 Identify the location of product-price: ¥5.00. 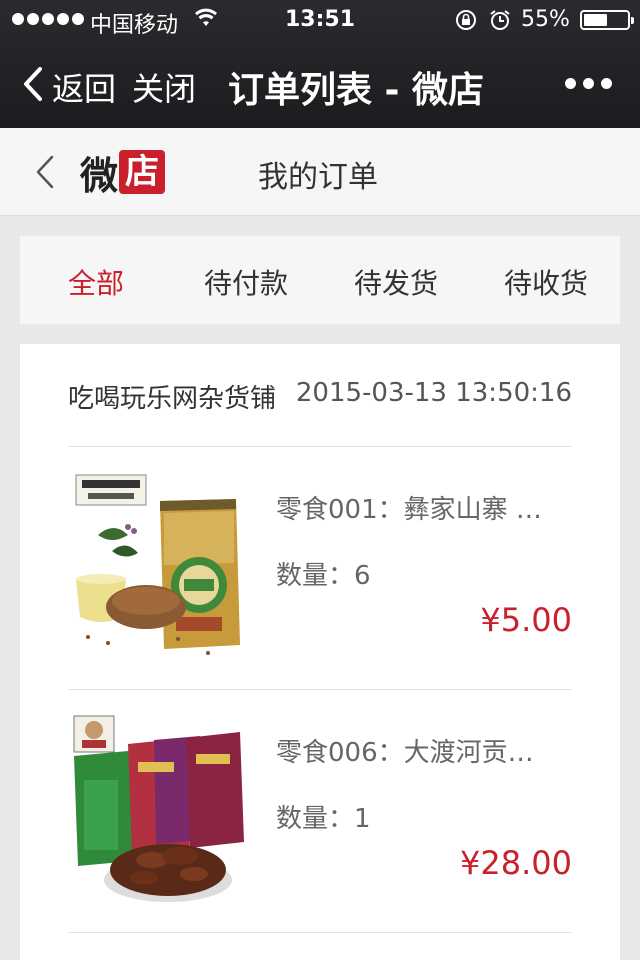
(526, 620).